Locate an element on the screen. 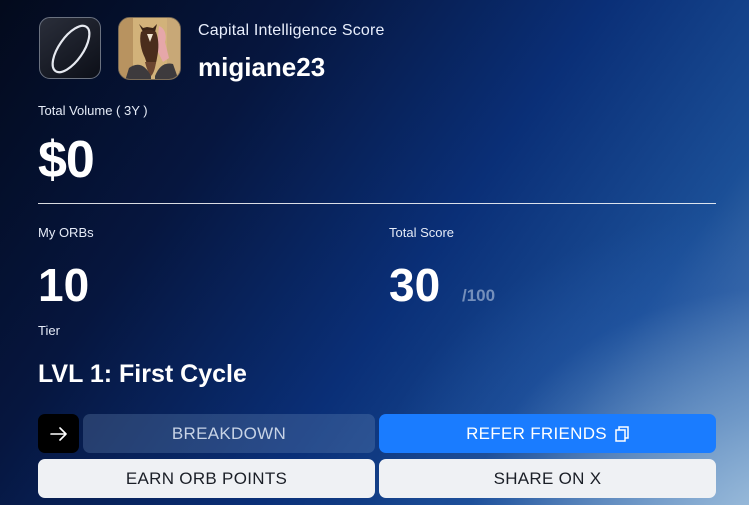  earn-orb-points-button: EARN ORB POINTS is located at coordinates (206, 478).